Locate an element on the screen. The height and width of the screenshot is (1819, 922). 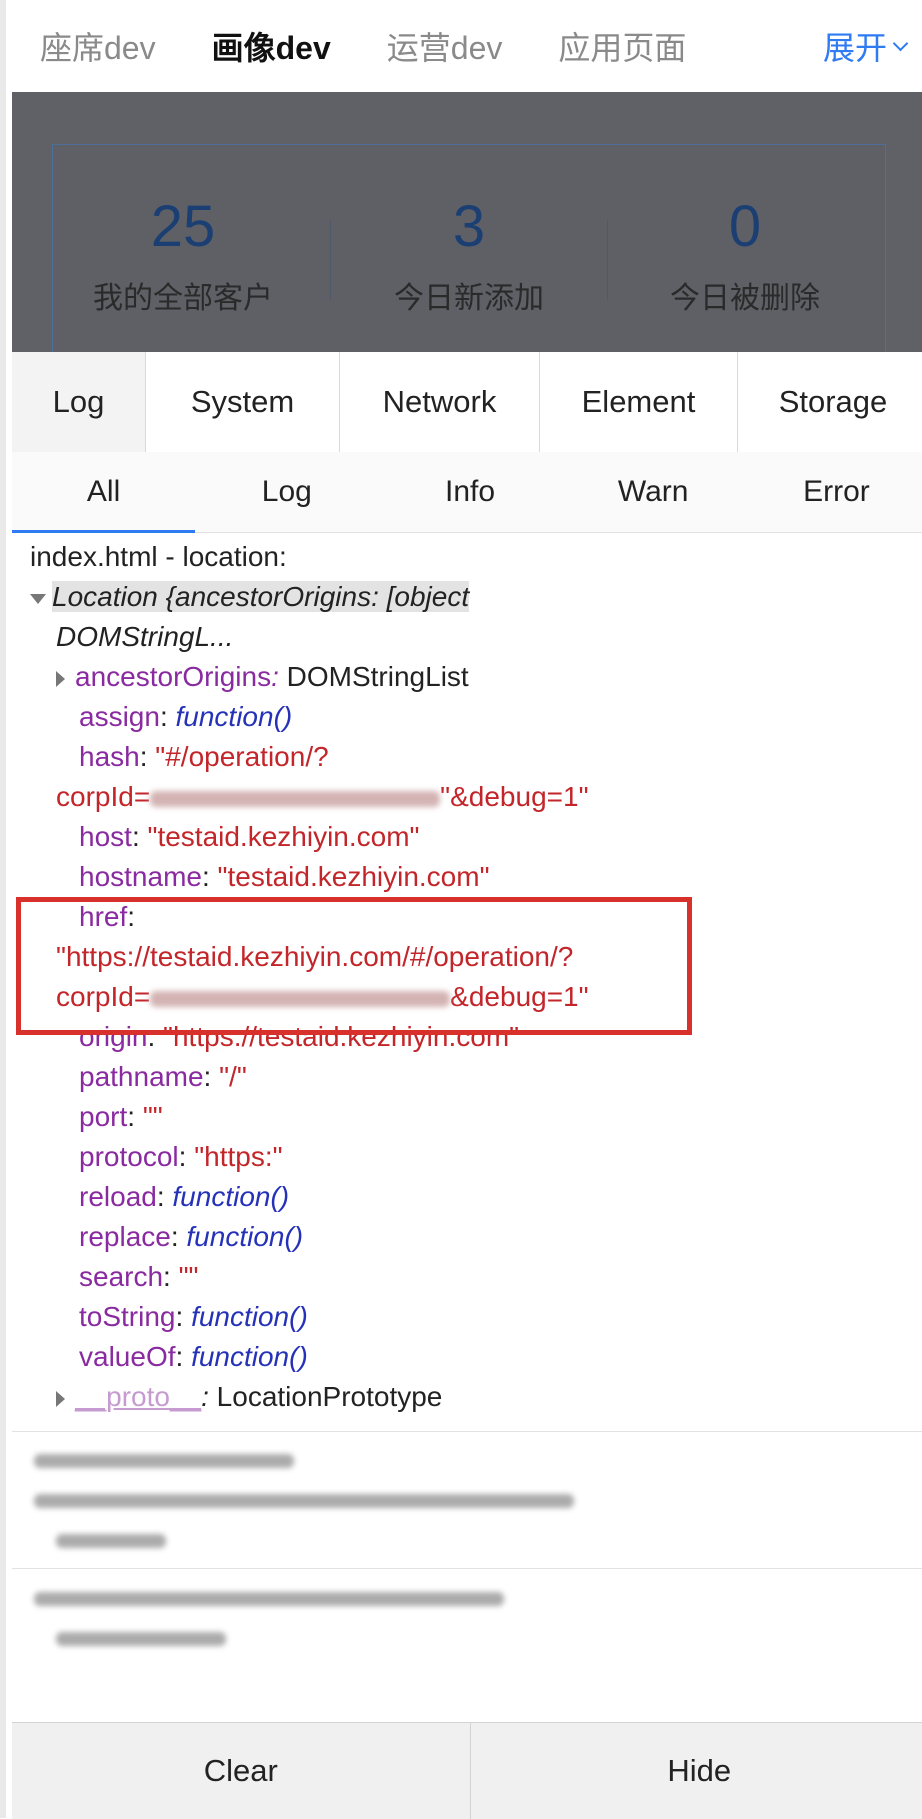
devtools-bottom-bar: Clear Hide is located at coordinates (467, 1770).